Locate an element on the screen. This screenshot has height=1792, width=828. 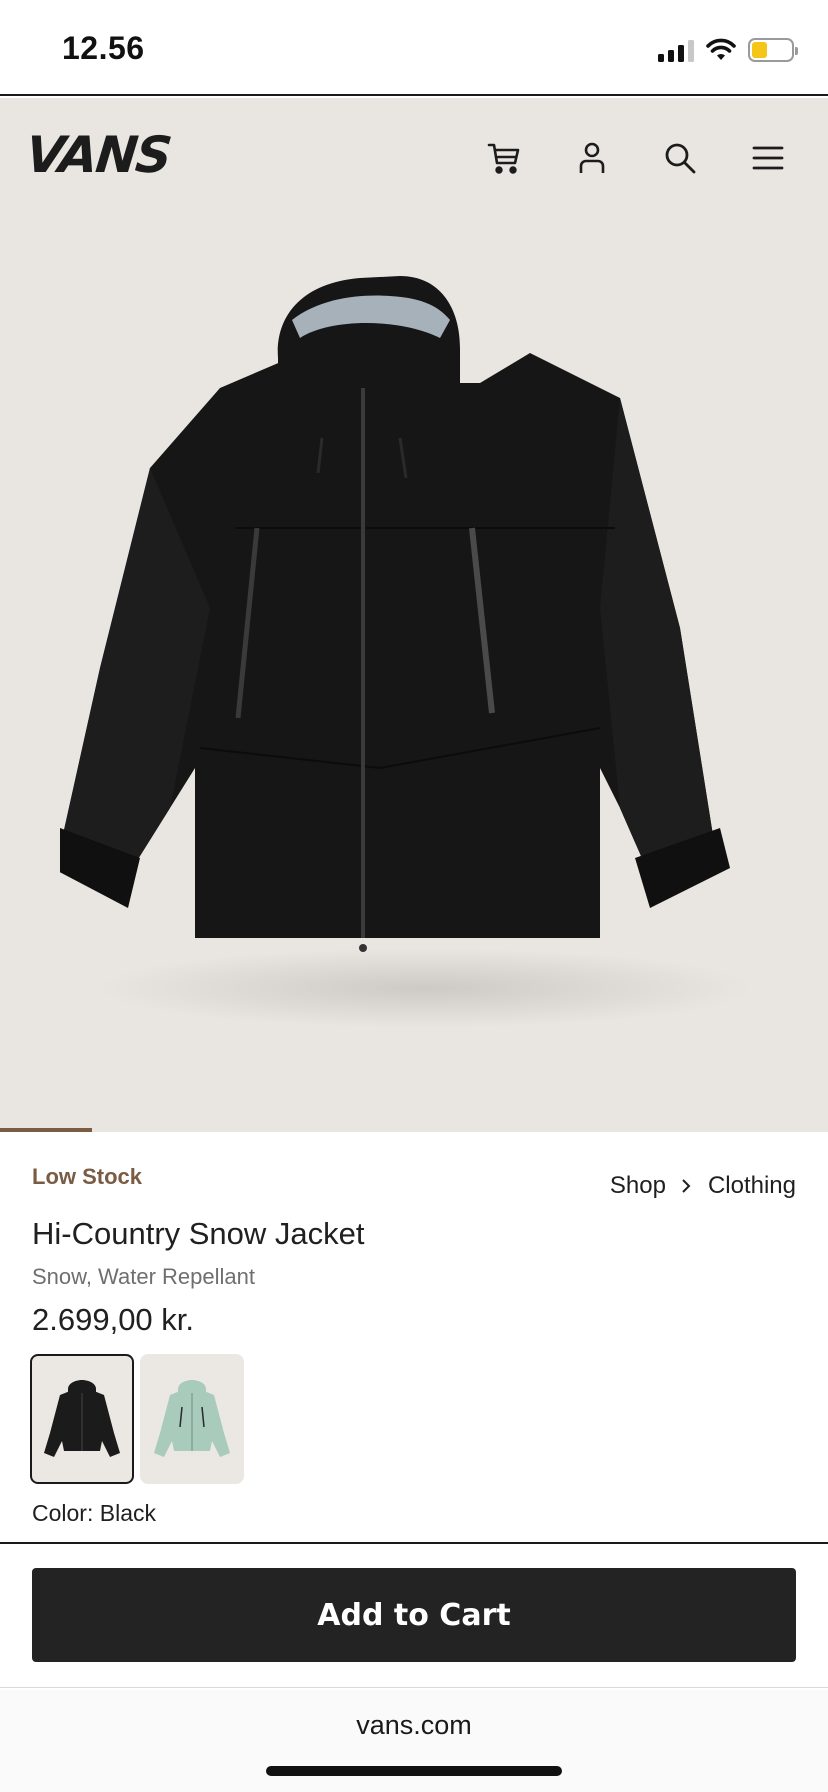
breadcrumb: Shop Clothing is located at coordinates (703, 1186).